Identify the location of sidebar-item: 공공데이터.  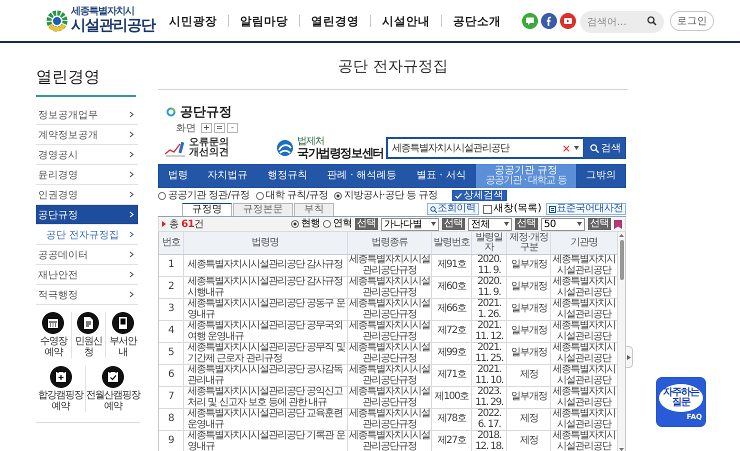
(87, 255).